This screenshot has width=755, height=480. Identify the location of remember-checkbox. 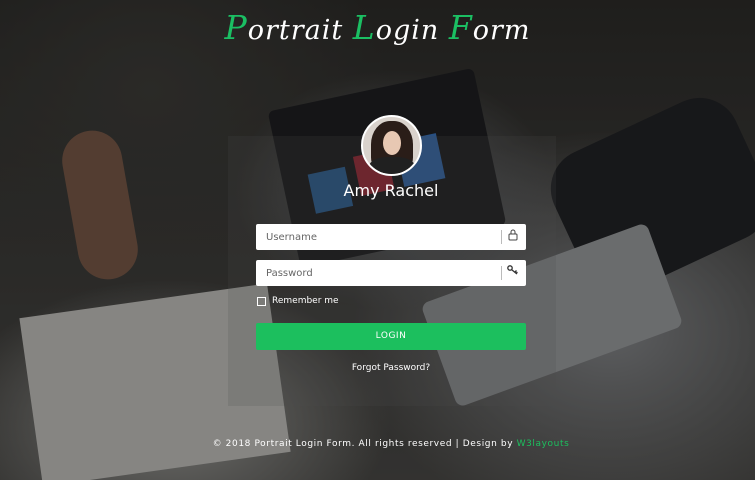
(261, 301).